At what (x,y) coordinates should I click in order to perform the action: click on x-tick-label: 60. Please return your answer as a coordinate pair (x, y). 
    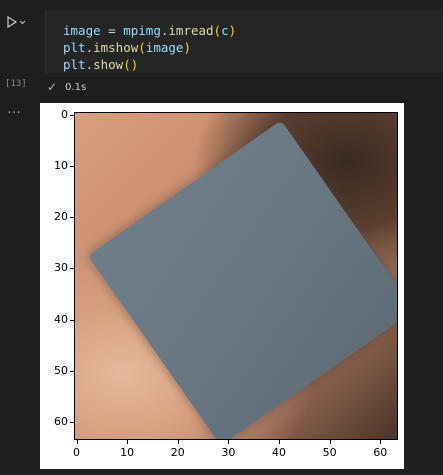
    Looking at the image, I should click on (380, 452).